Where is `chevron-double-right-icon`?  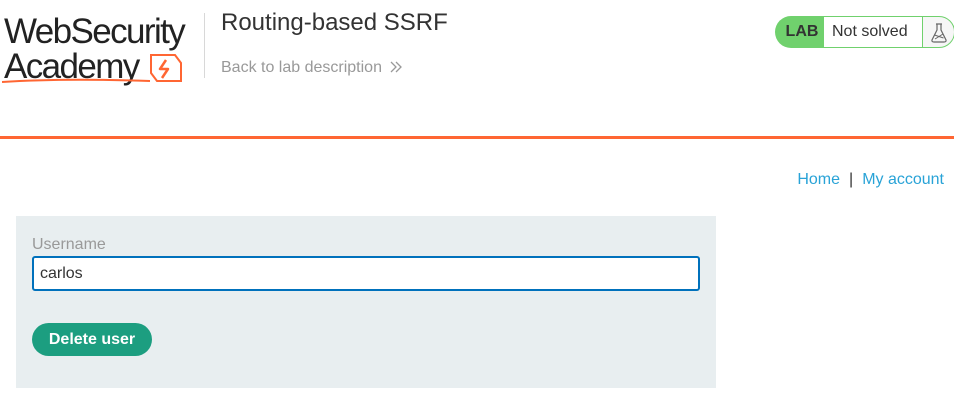
chevron-double-right-icon is located at coordinates (396, 67).